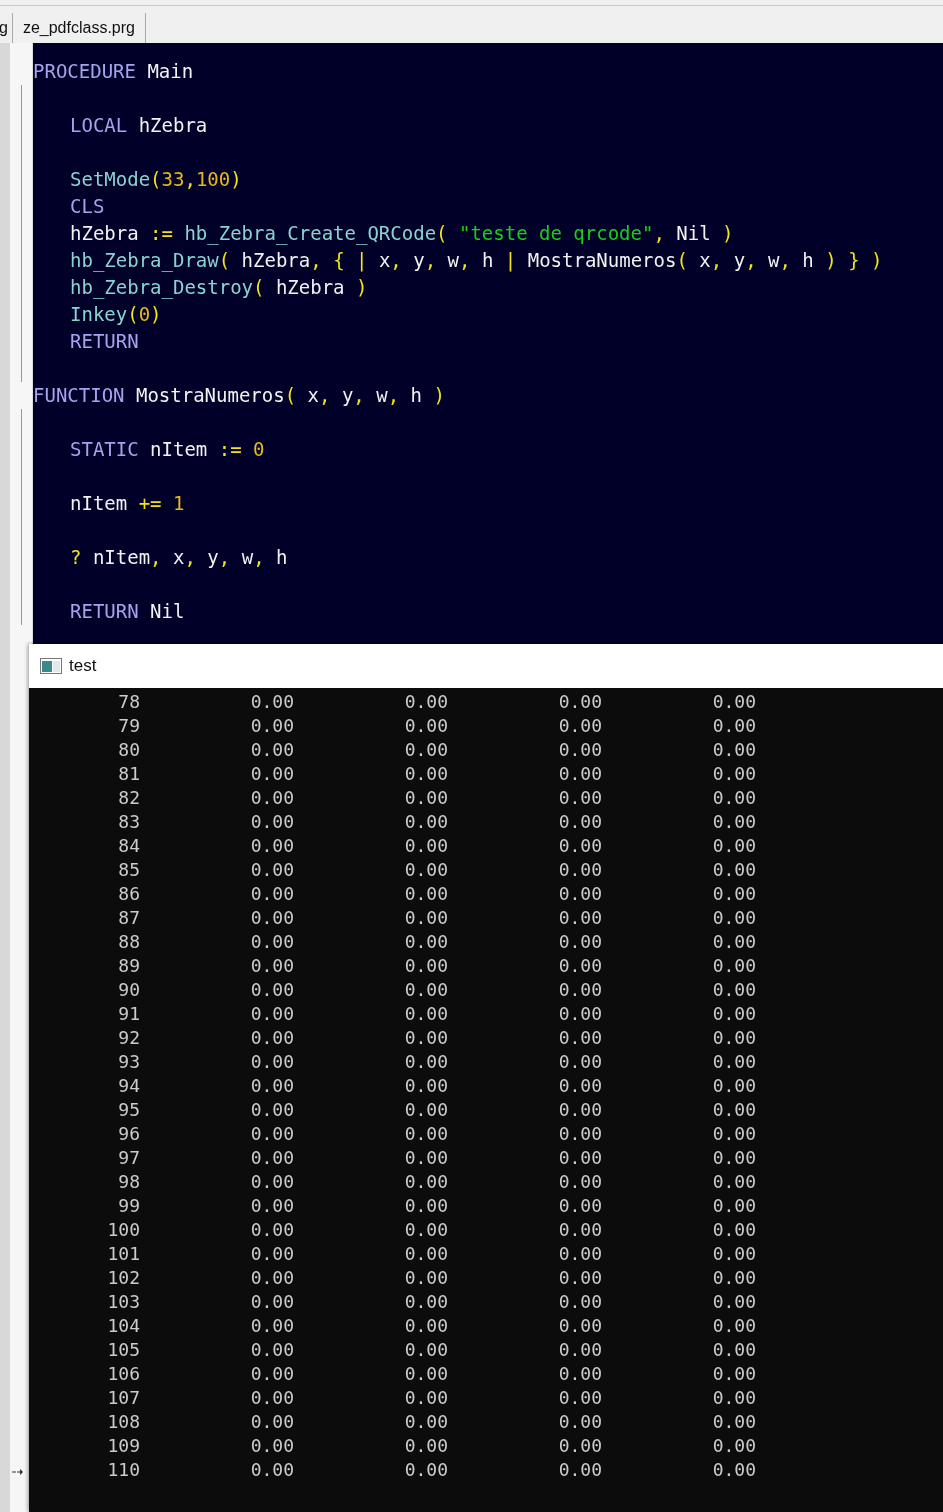  Describe the element at coordinates (83, 666) in the screenshot. I see `window-title: test` at that location.